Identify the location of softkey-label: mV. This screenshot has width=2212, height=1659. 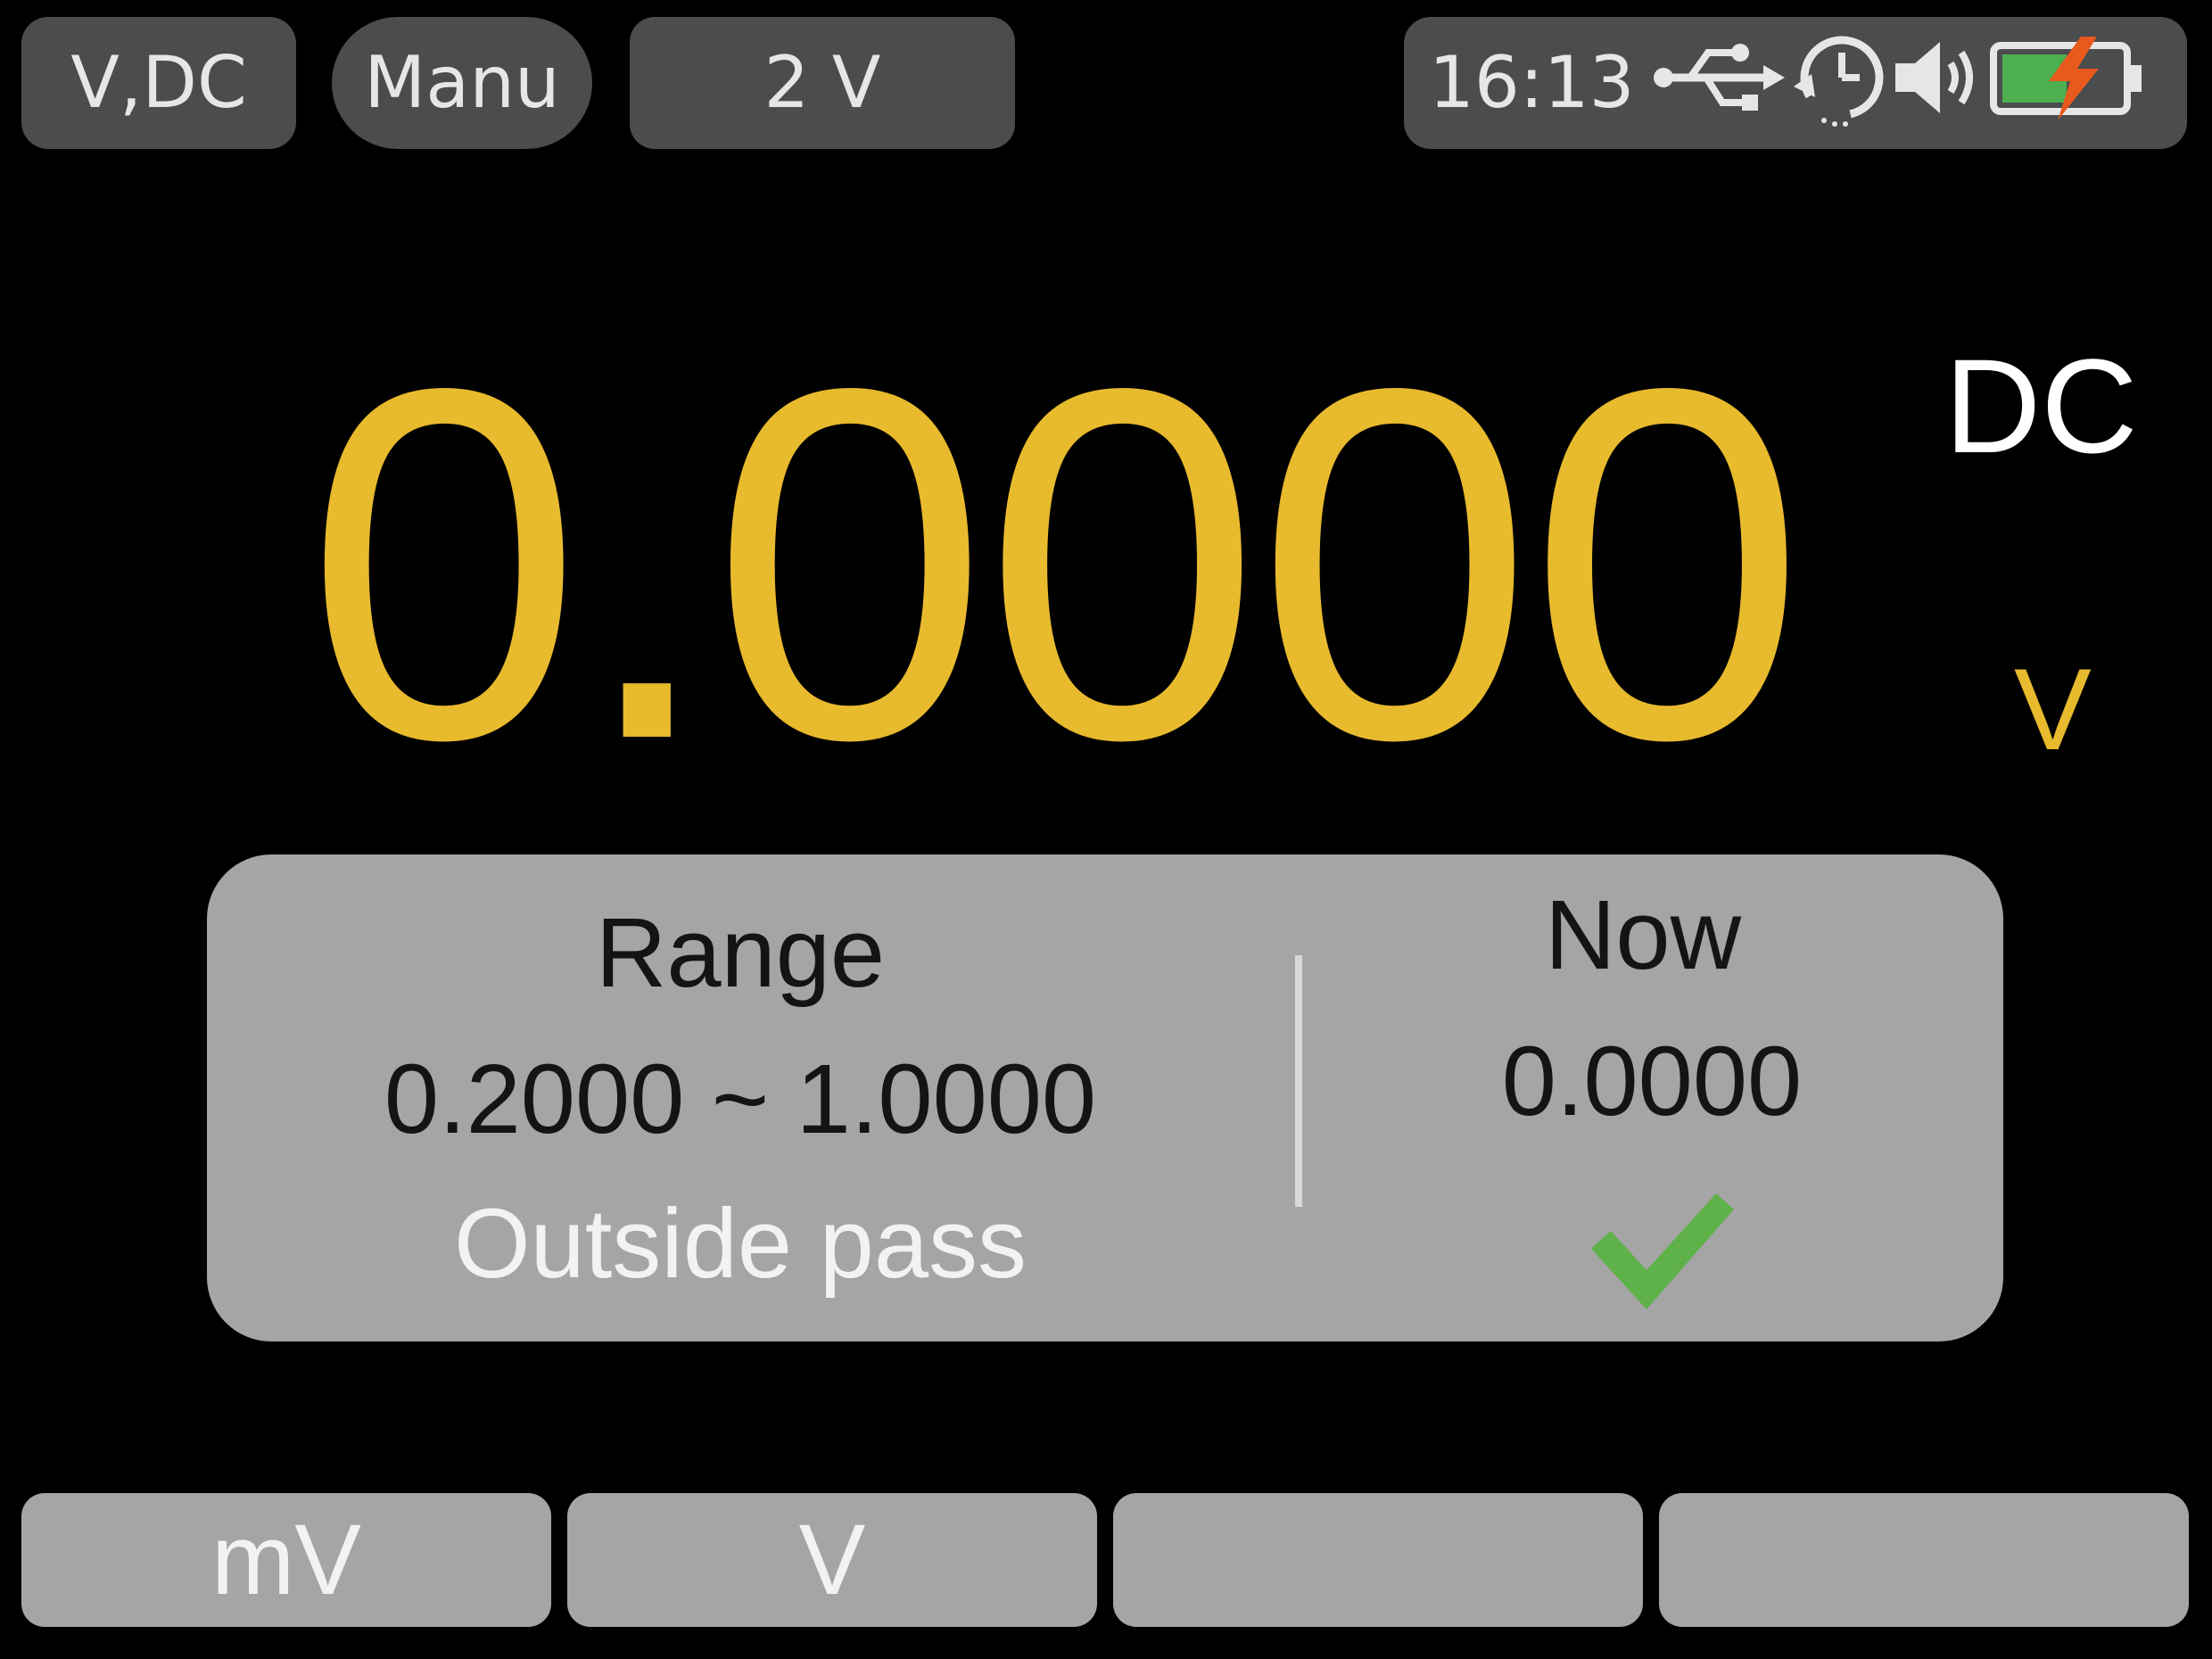
(286, 1560).